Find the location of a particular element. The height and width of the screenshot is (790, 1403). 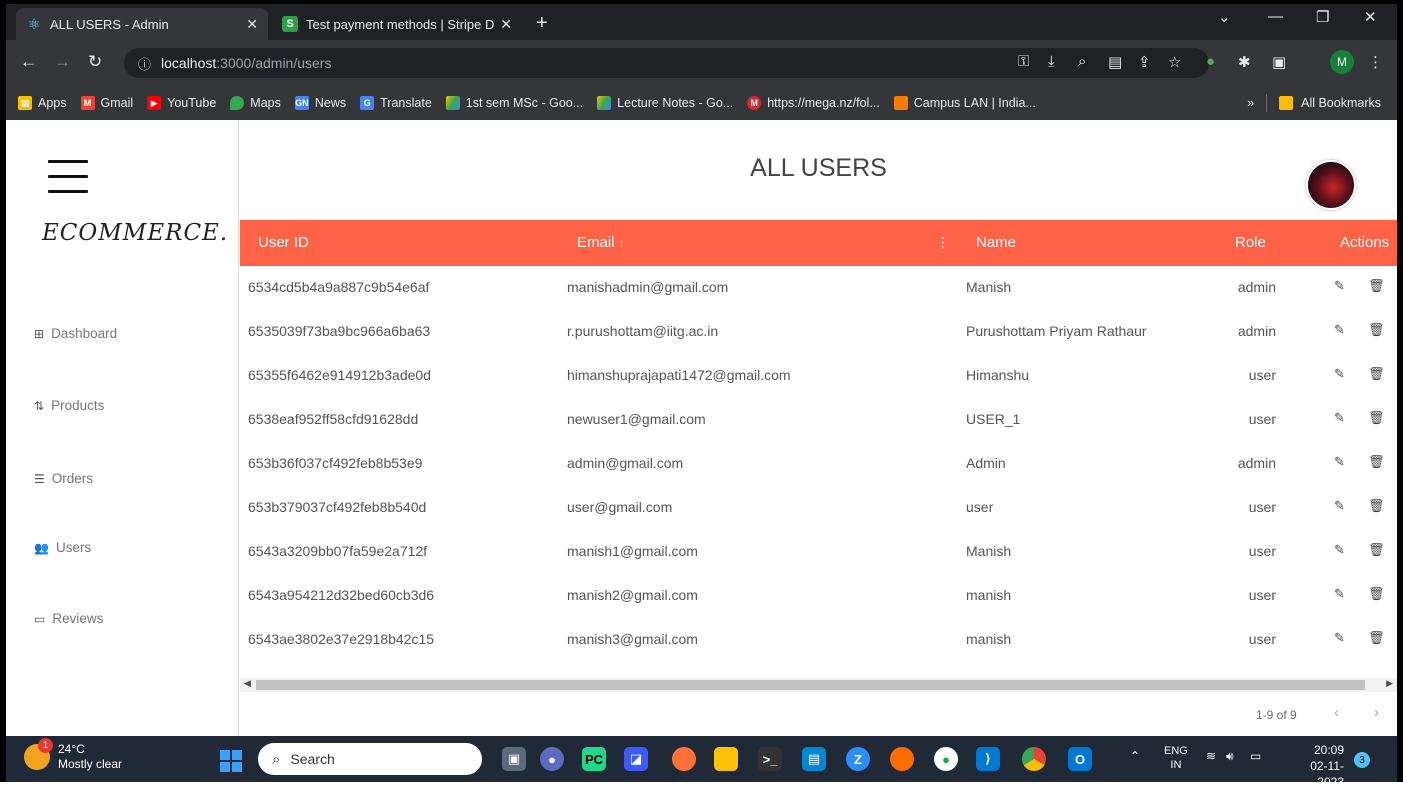

share-icon: ⇪ is located at coordinates (1144, 62).